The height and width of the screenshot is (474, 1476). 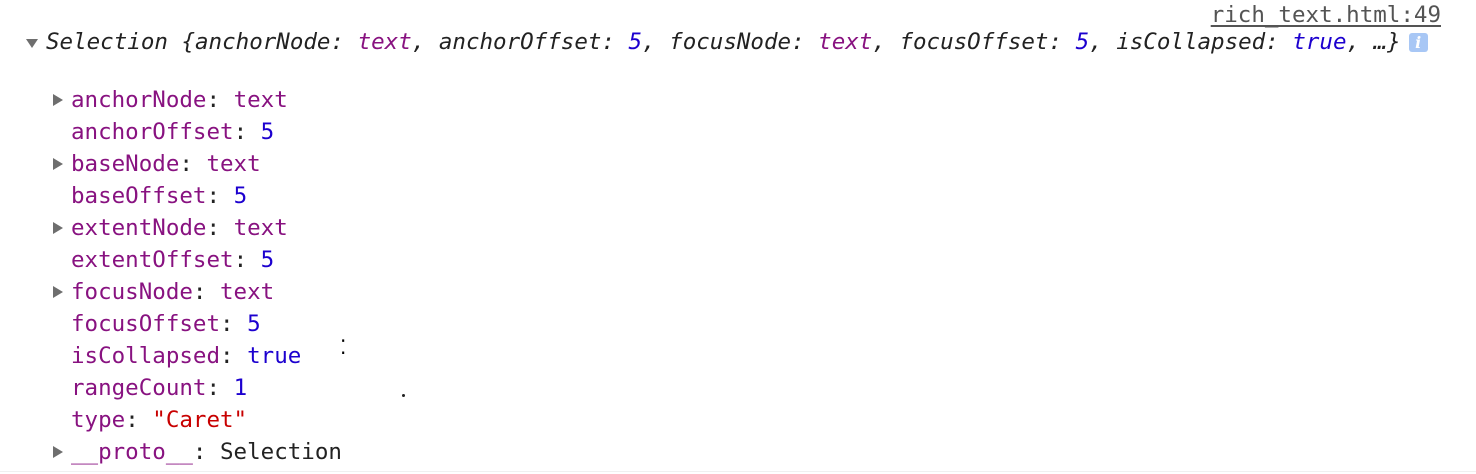 I want to click on property-key: isCollapsed, so click(x=146, y=356).